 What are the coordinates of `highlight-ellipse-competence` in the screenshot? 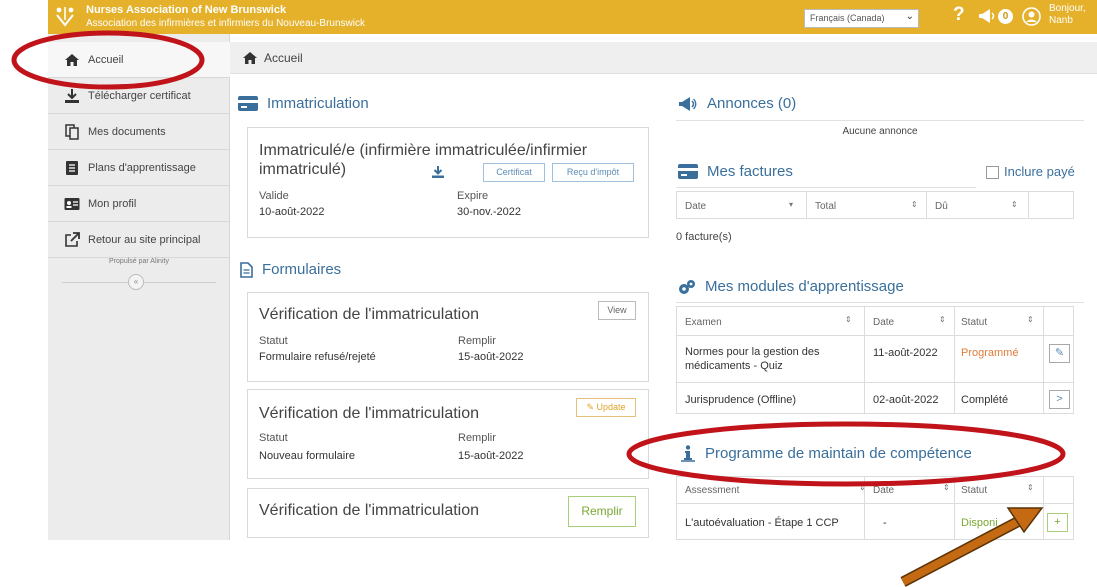 It's located at (846, 454).